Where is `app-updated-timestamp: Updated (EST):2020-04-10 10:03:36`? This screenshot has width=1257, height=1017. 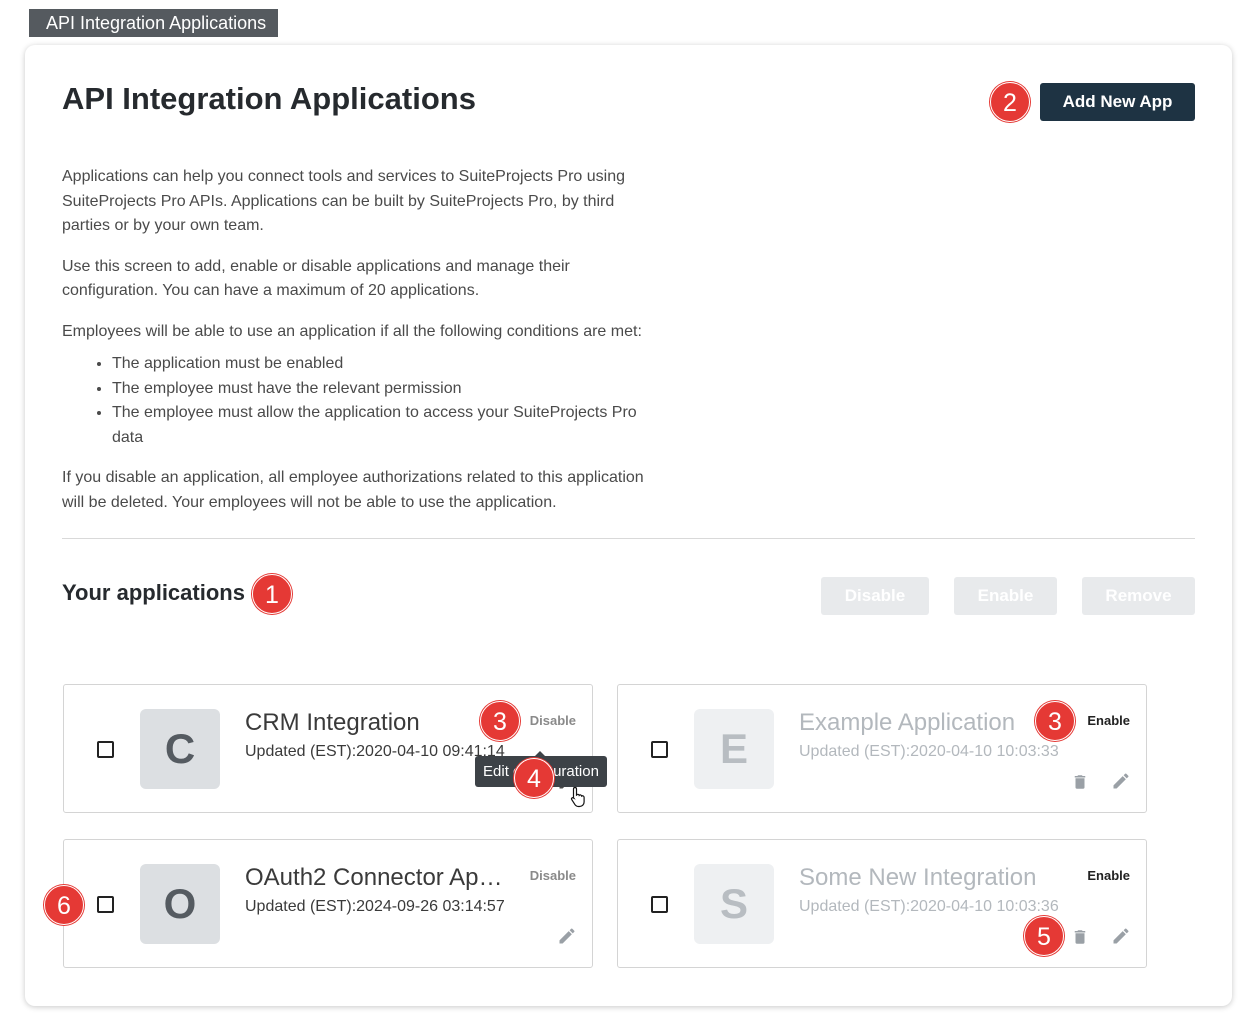 app-updated-timestamp: Updated (EST):2020-04-10 10:03:36 is located at coordinates (929, 906).